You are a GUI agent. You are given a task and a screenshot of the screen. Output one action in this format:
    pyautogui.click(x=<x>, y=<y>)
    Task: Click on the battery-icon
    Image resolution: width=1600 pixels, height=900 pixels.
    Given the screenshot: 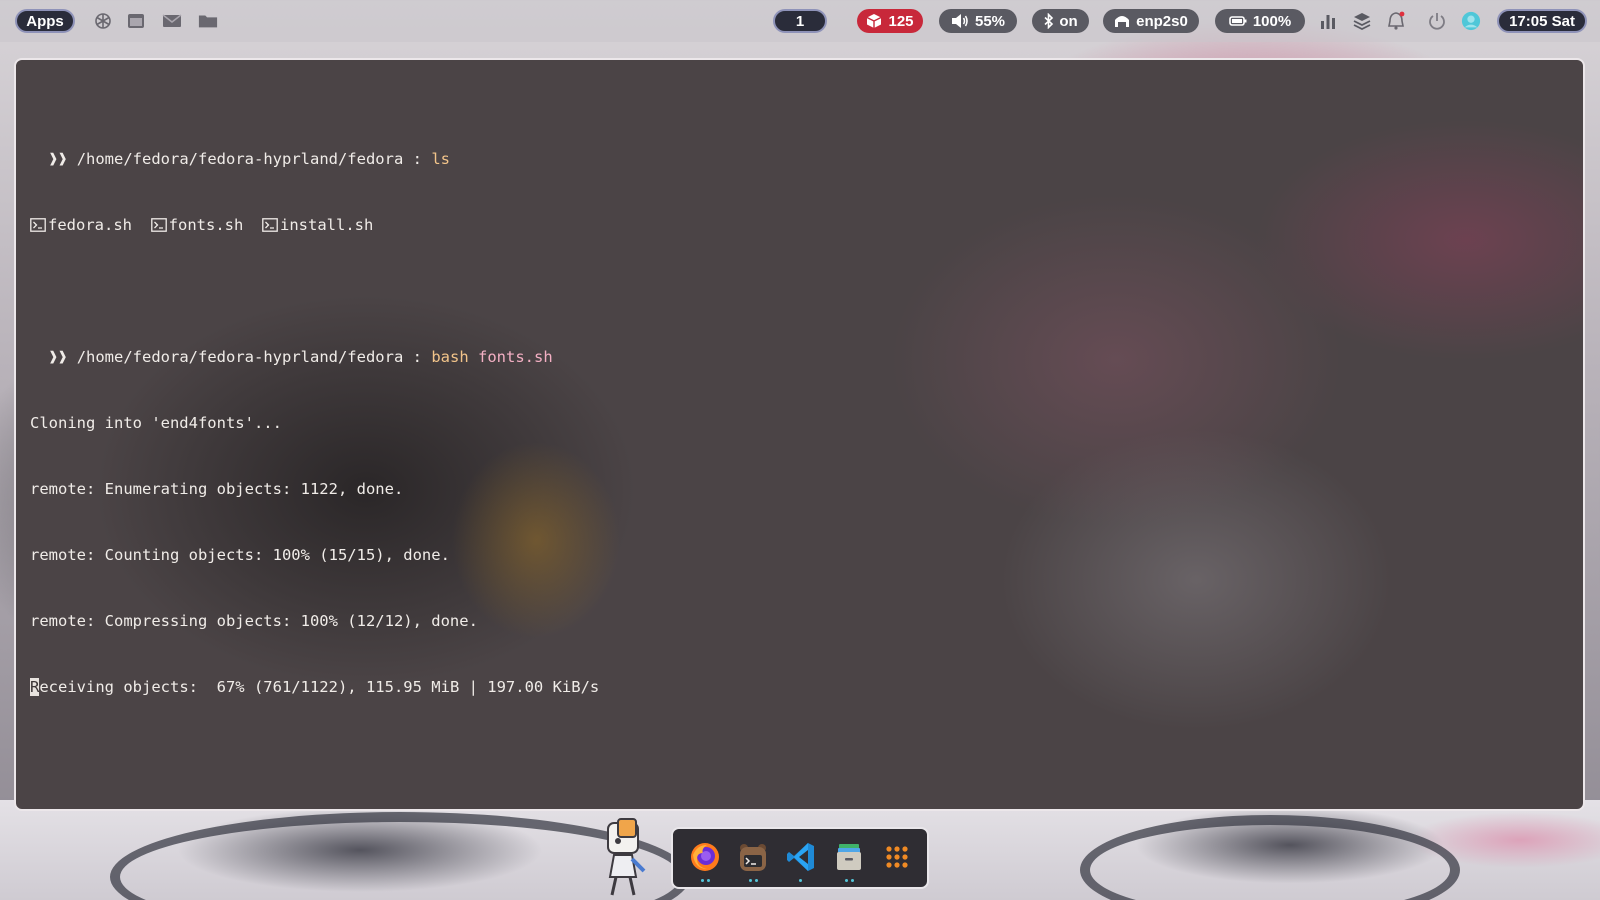 What is the action you would take?
    pyautogui.click(x=1238, y=21)
    